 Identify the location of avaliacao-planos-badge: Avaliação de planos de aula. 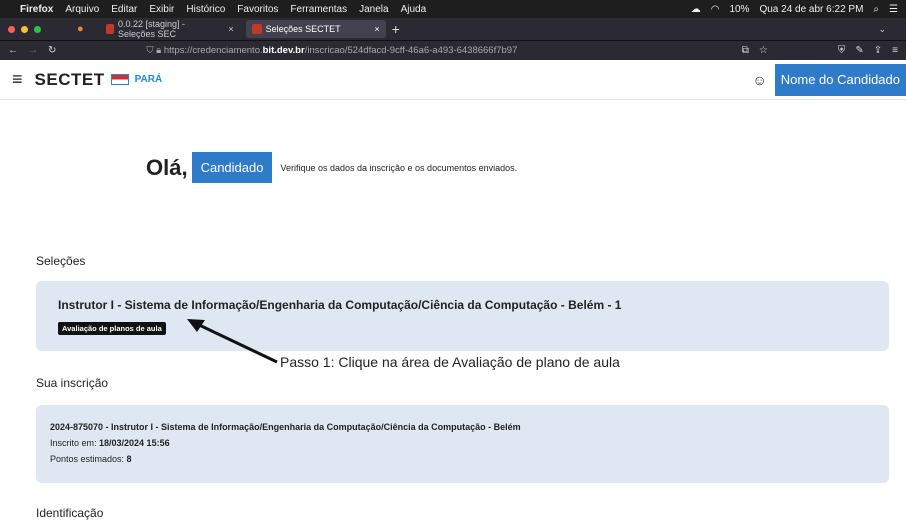
(112, 328).